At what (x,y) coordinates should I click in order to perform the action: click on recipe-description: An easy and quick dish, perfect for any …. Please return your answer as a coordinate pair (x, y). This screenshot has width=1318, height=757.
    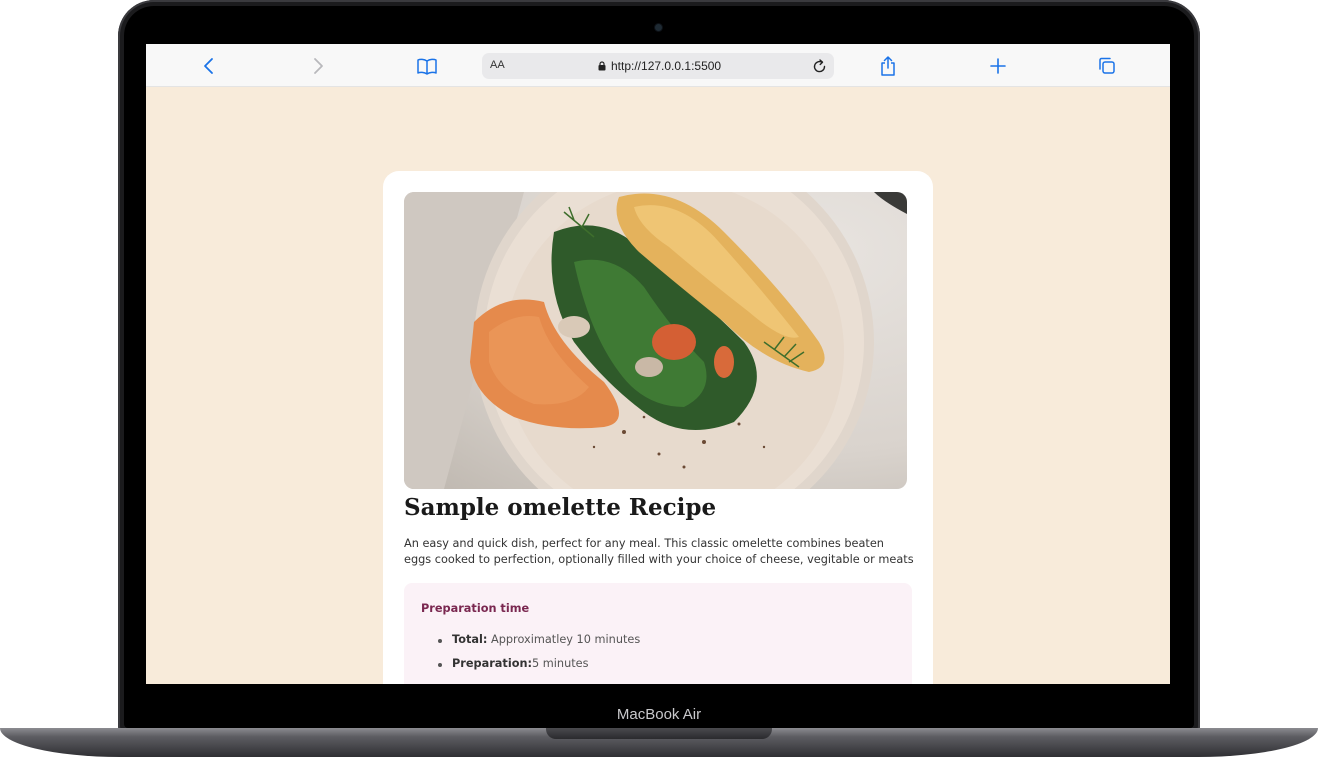
    Looking at the image, I should click on (659, 551).